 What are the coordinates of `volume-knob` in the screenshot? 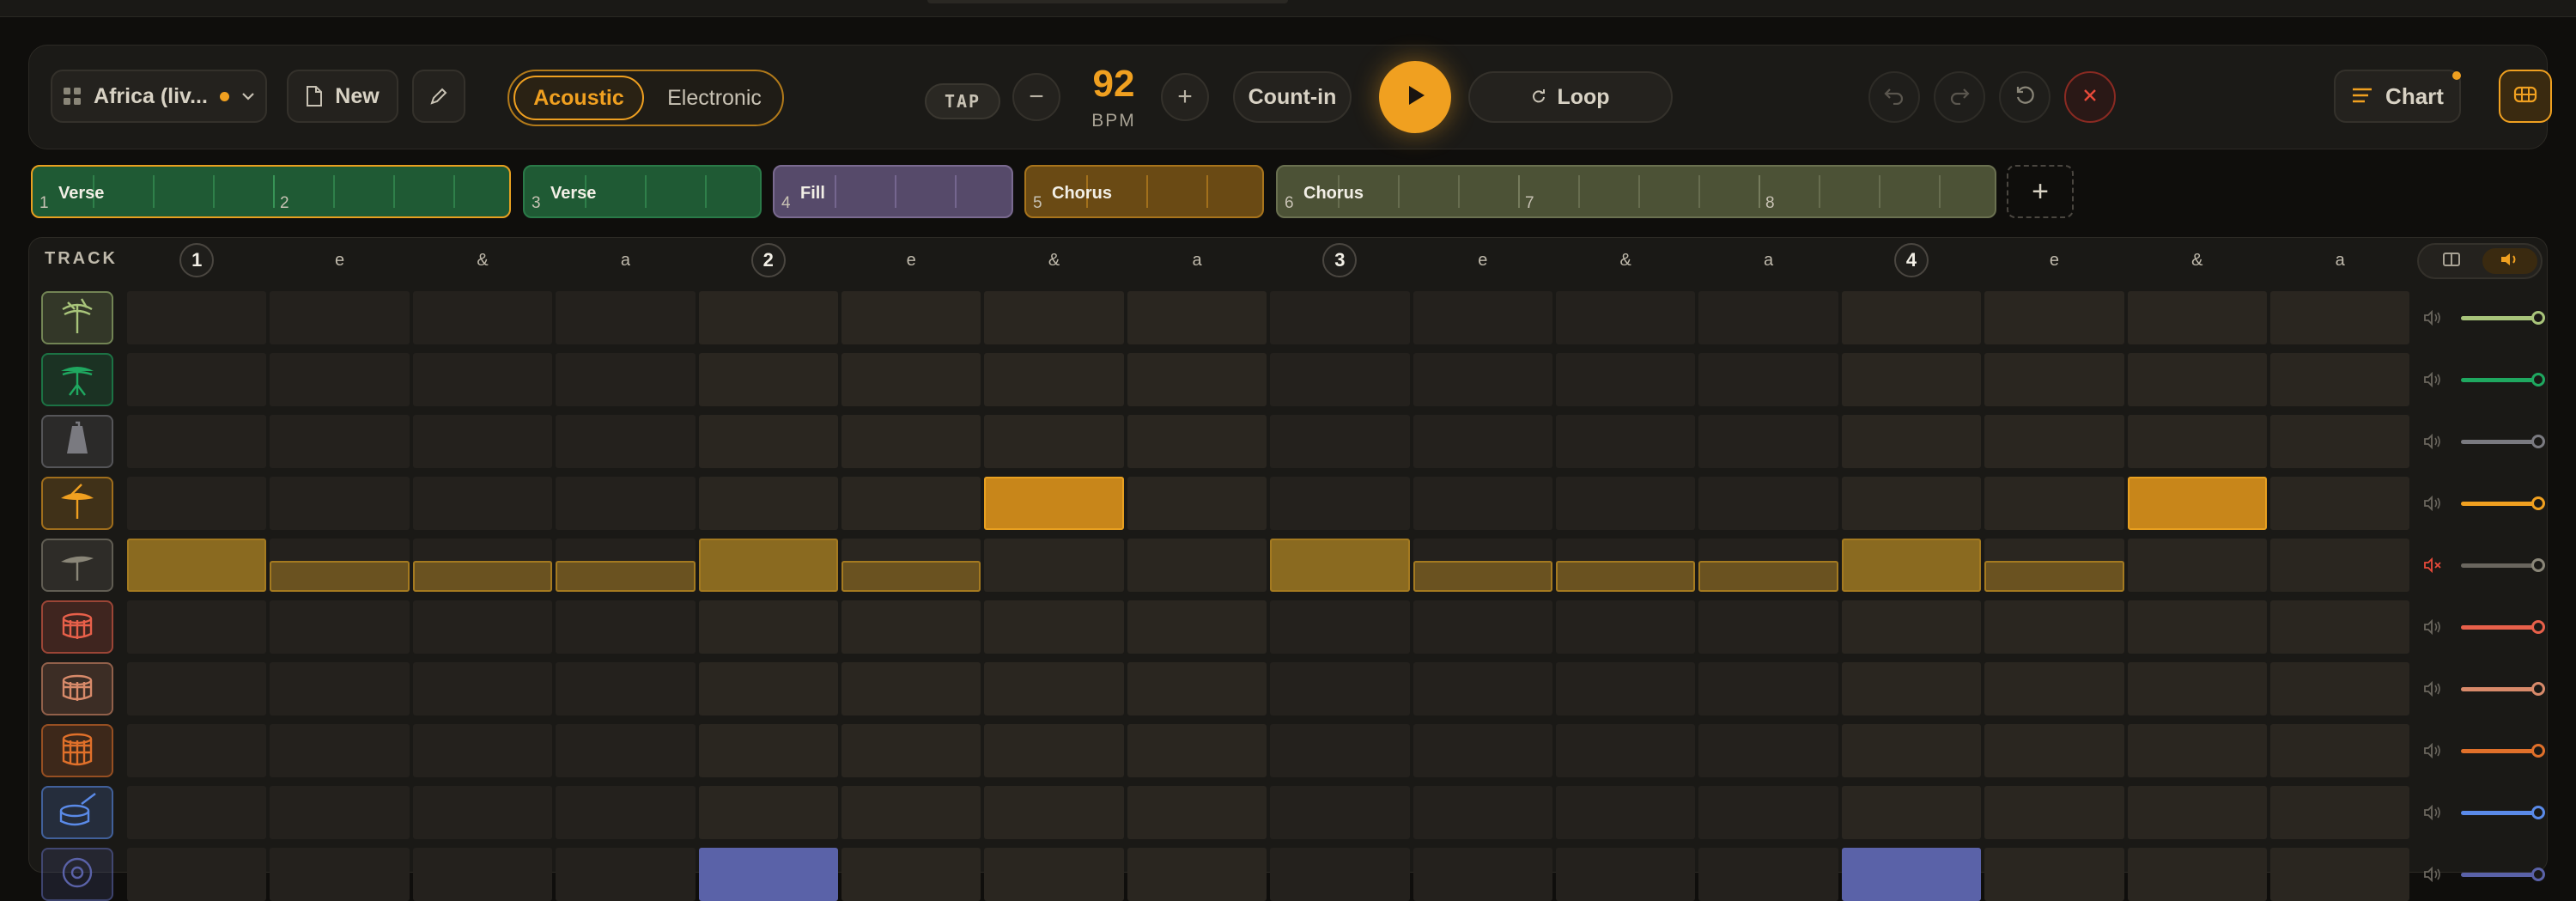 It's located at (2538, 689).